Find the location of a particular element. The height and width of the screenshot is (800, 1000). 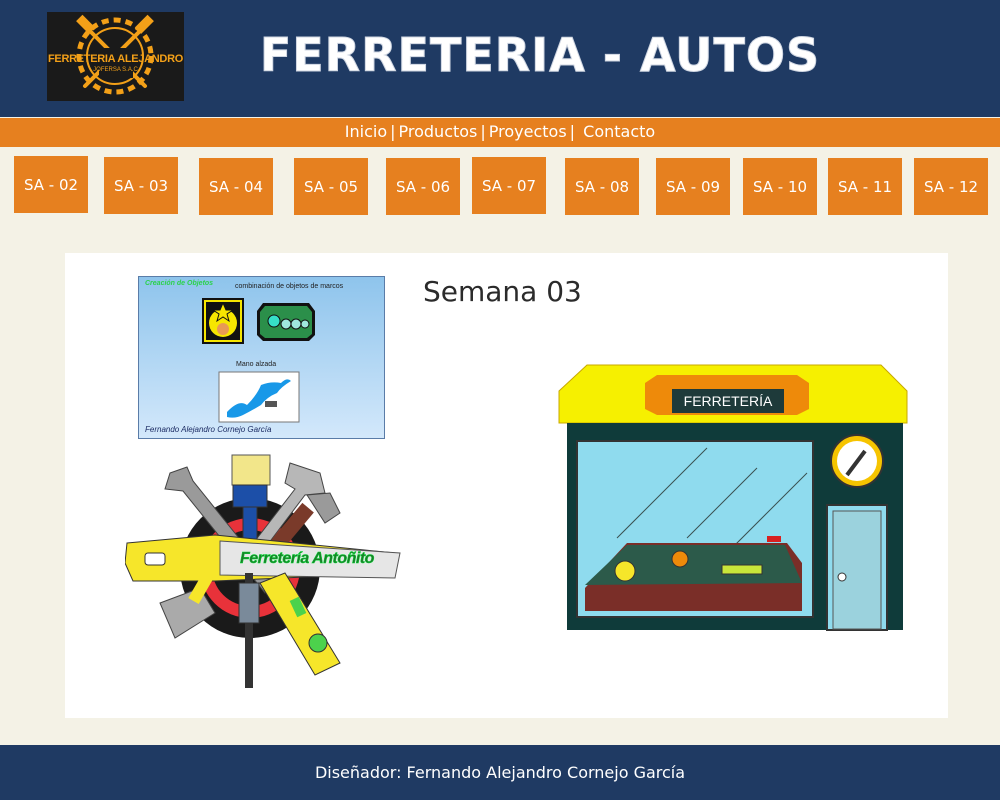

week-button-sa-03: SA - 03 is located at coordinates (141, 185).